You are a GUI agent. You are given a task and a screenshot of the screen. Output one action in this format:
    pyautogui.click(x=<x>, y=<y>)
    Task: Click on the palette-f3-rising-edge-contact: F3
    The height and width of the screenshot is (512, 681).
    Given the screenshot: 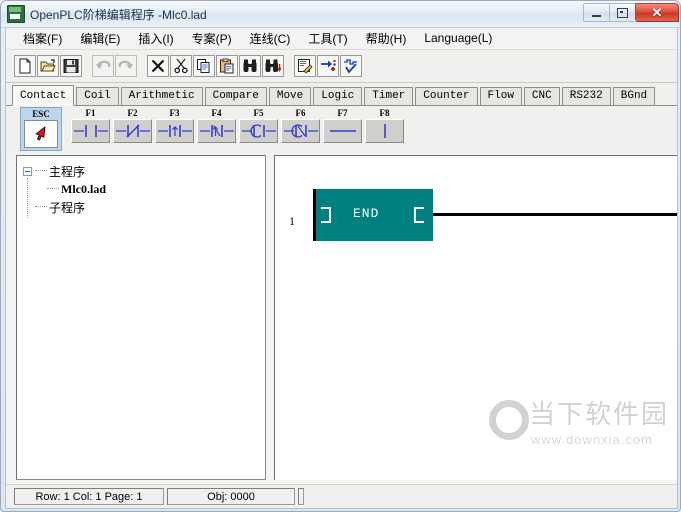 What is the action you would take?
    pyautogui.click(x=174, y=129)
    